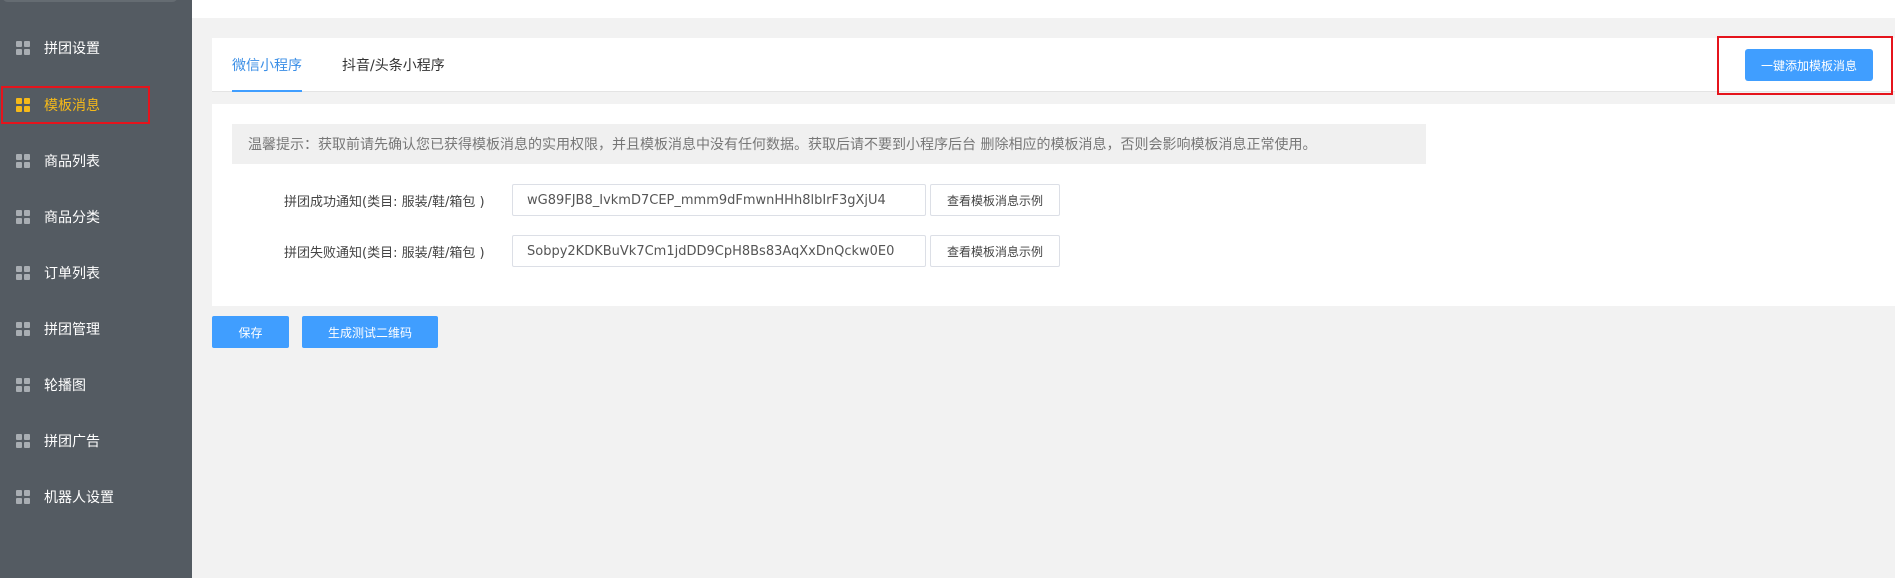 This screenshot has width=1895, height=578. Describe the element at coordinates (267, 91) in the screenshot. I see `active-tab-underline` at that location.